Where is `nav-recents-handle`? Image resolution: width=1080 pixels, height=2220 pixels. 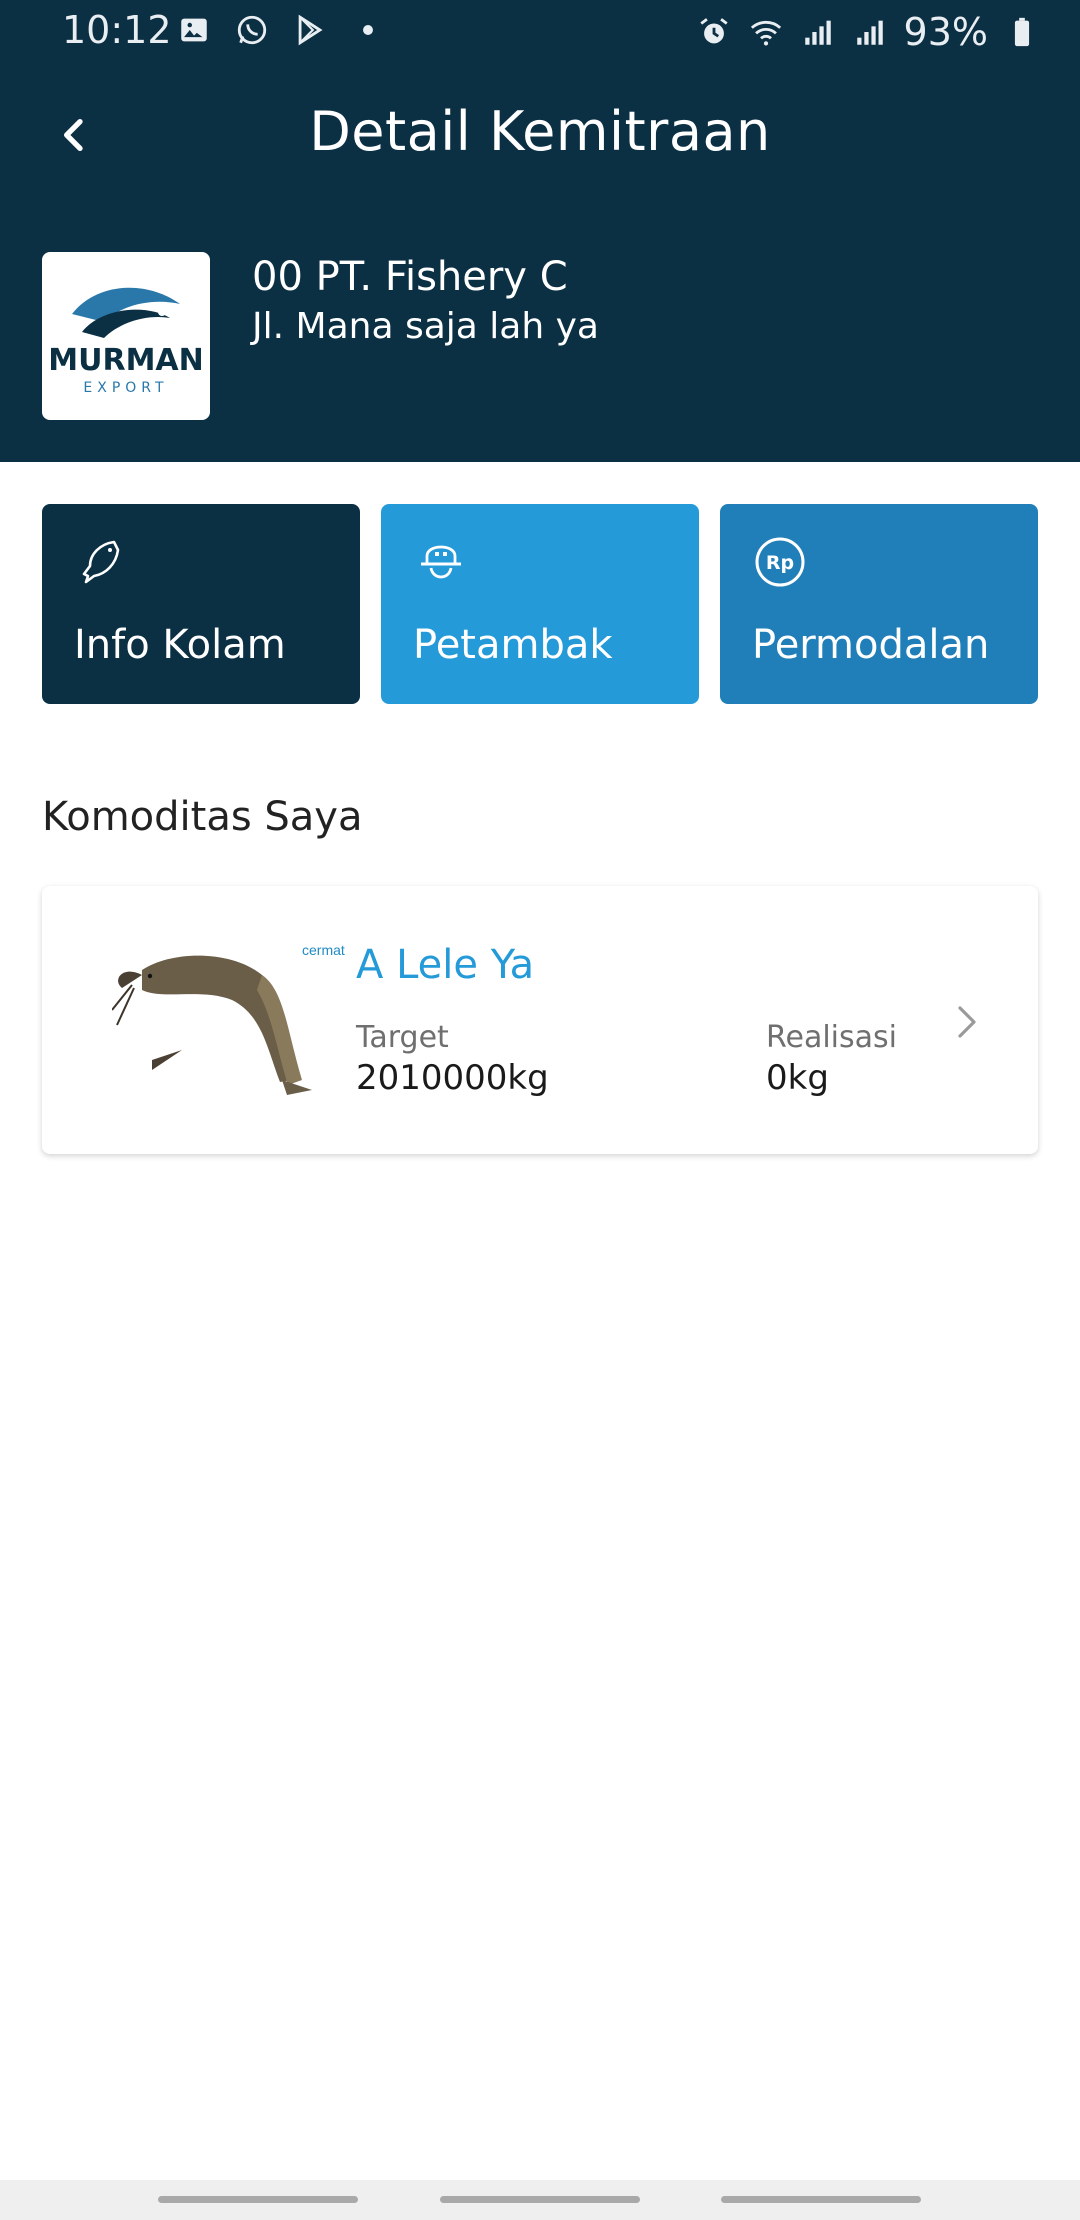
nav-recents-handle is located at coordinates (258, 2199).